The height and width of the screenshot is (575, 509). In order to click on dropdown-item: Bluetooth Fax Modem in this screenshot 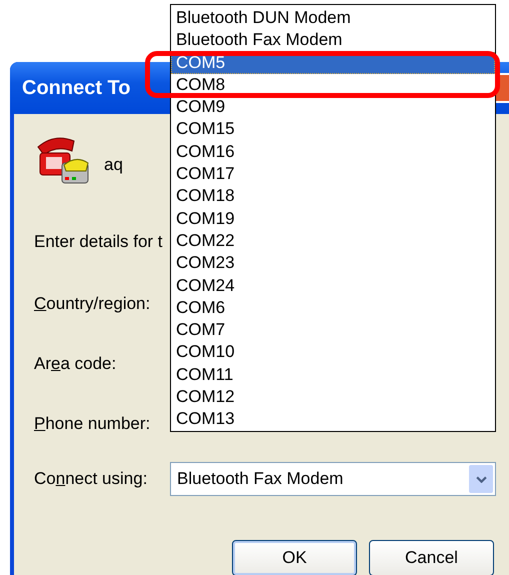, I will do `click(333, 40)`.